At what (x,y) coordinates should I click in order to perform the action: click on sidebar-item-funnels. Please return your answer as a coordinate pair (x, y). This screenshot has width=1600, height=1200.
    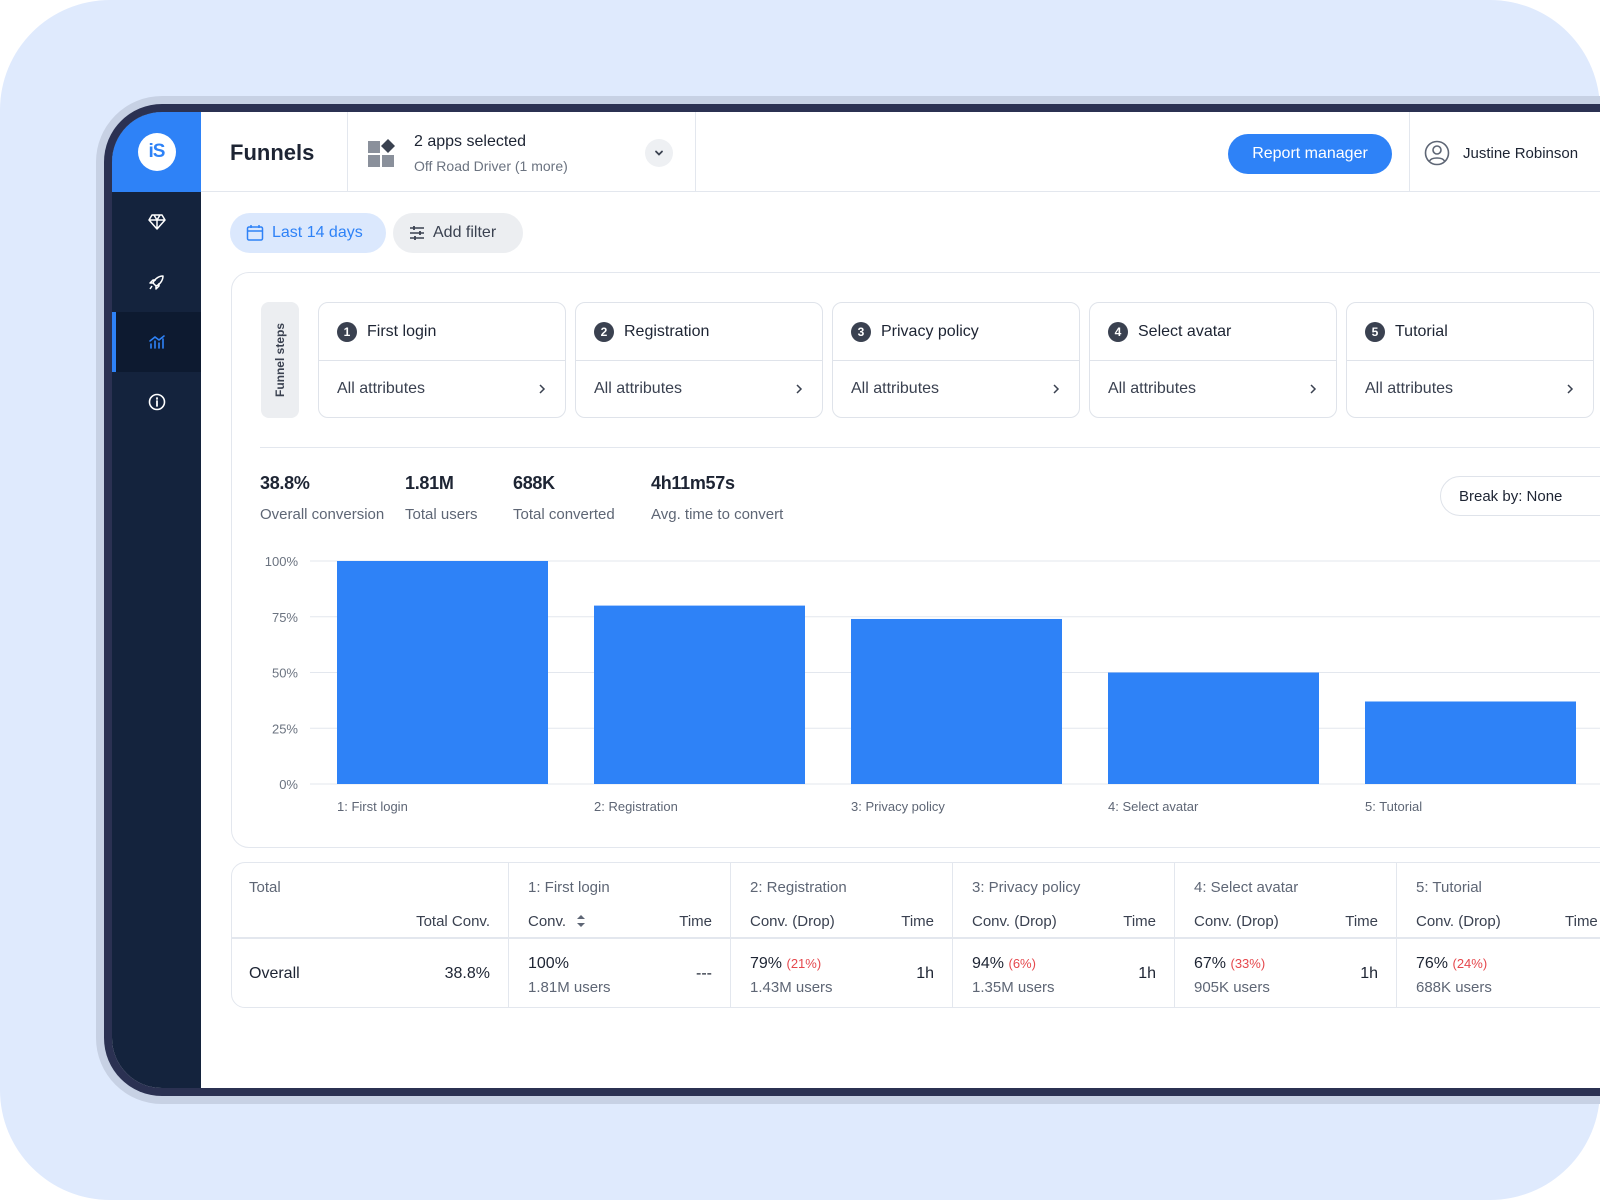
    Looking at the image, I should click on (156, 342).